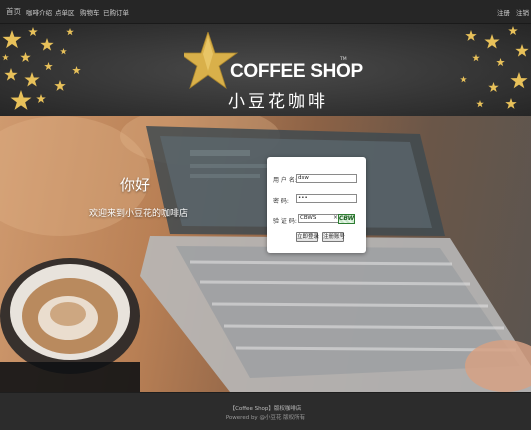 This screenshot has height=430, width=531. Describe the element at coordinates (135, 185) in the screenshot. I see `greeting-title: 你好` at that location.